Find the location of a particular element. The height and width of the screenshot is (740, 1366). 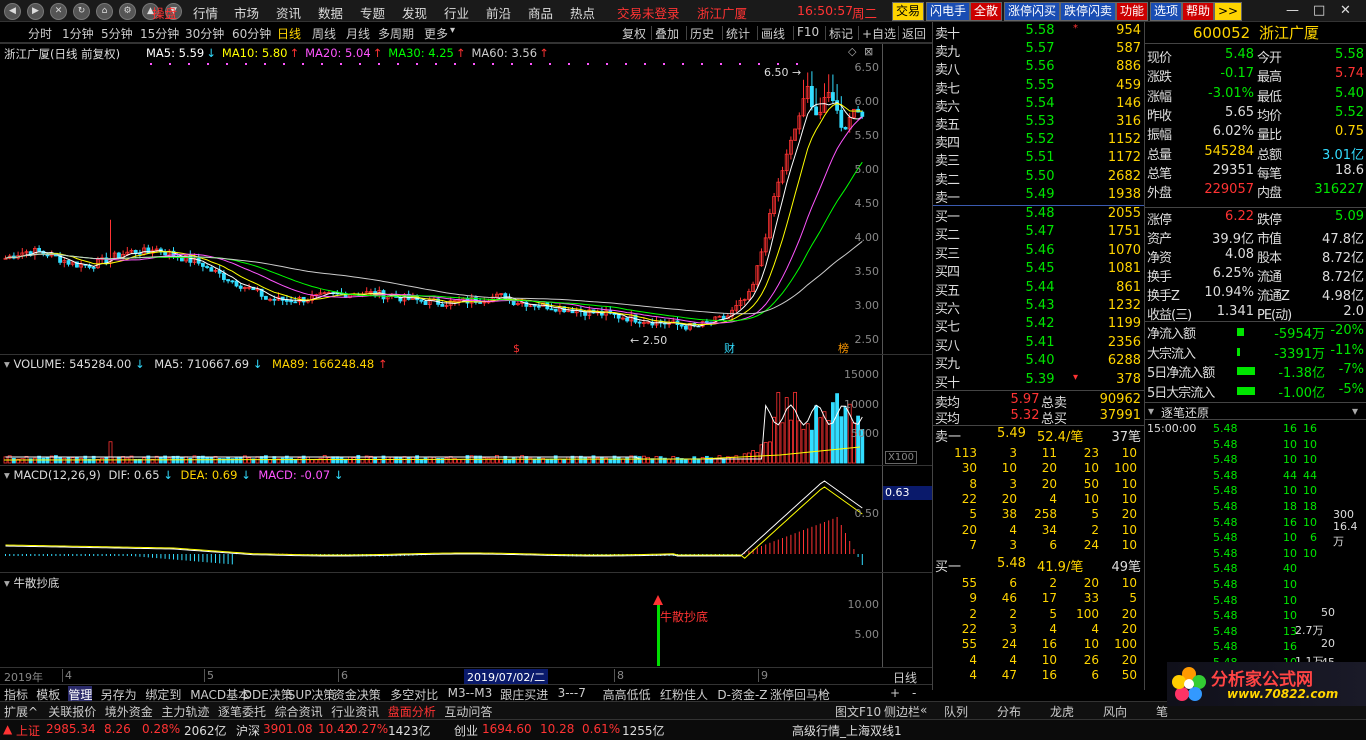

toolbar-button-0: 交易 is located at coordinates (908, 11).